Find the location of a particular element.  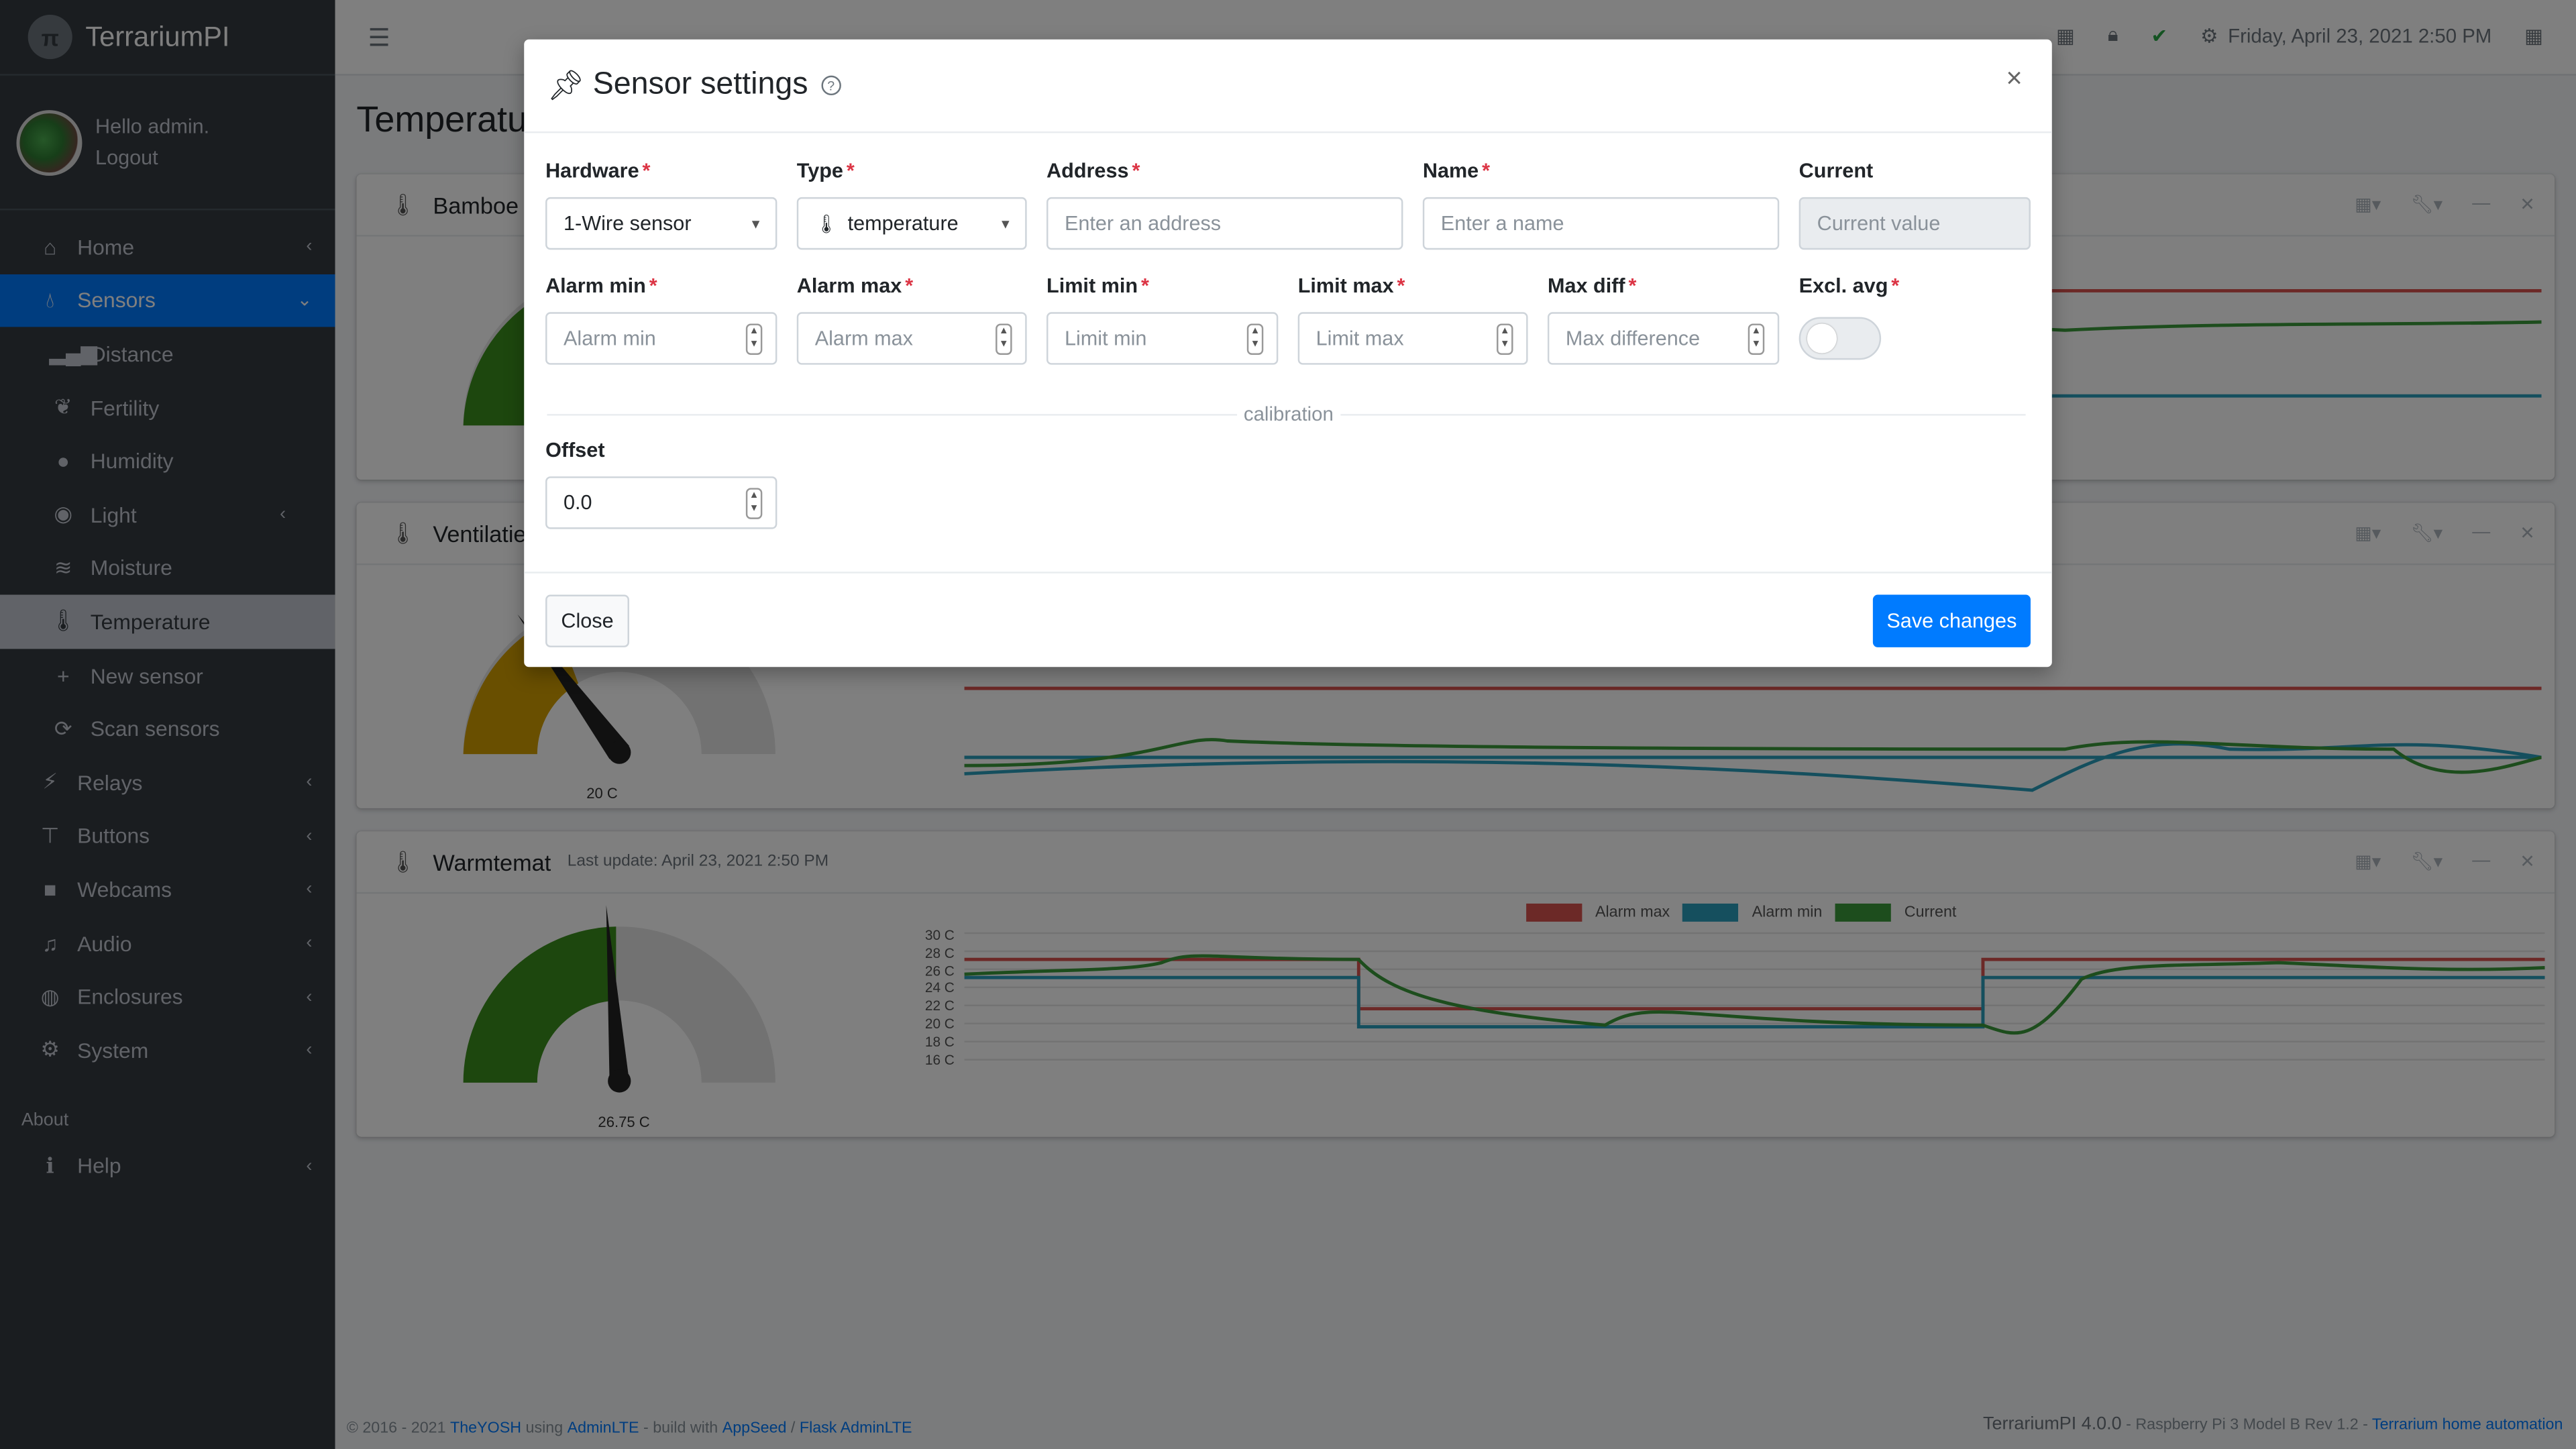

type-select: 🌡︎ temperature ▼ is located at coordinates (911, 223).